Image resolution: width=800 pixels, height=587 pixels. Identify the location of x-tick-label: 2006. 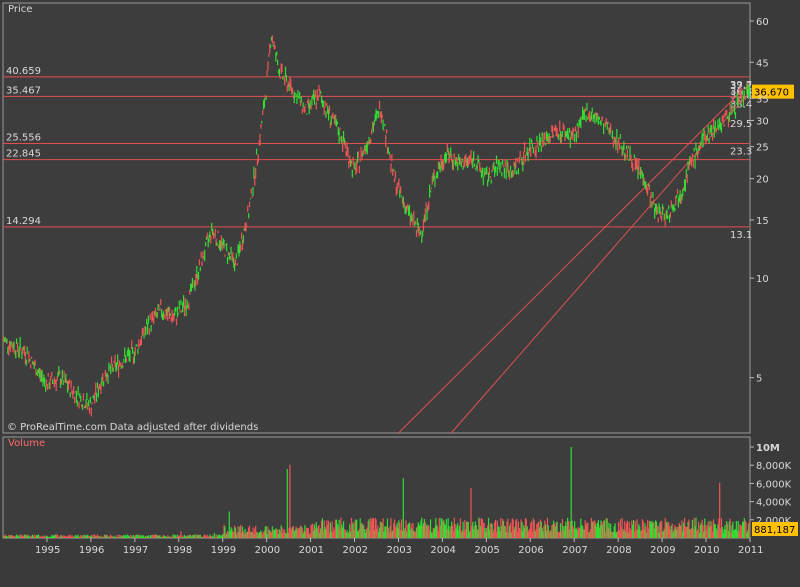
(530, 550).